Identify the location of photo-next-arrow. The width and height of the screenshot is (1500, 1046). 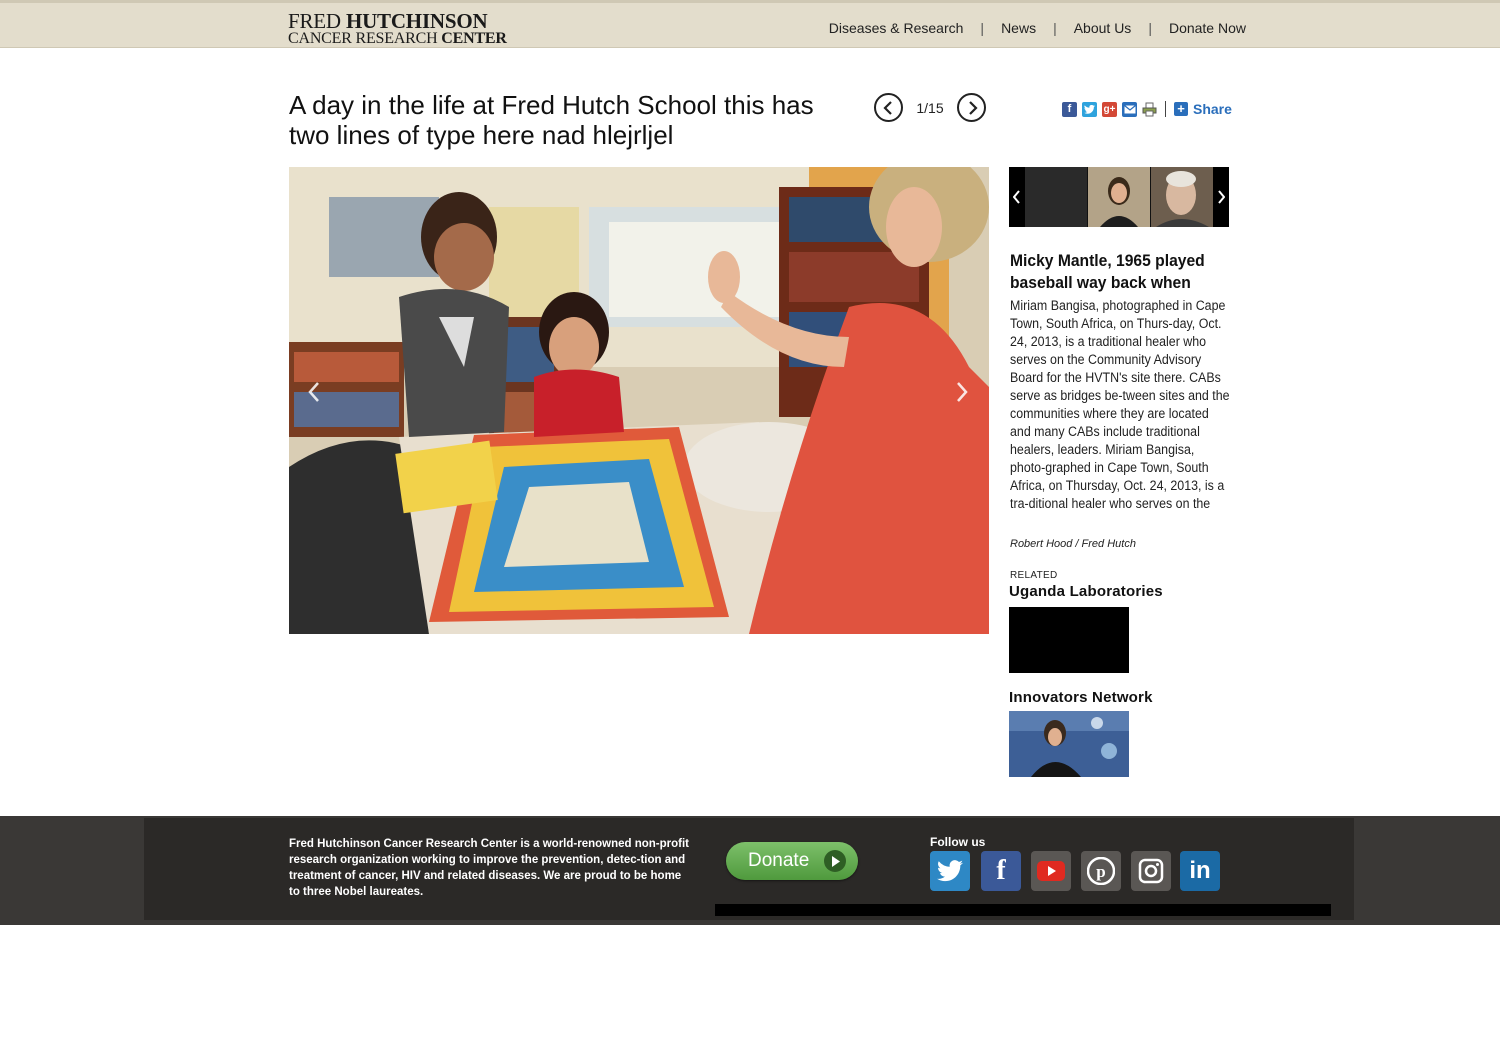
(962, 394).